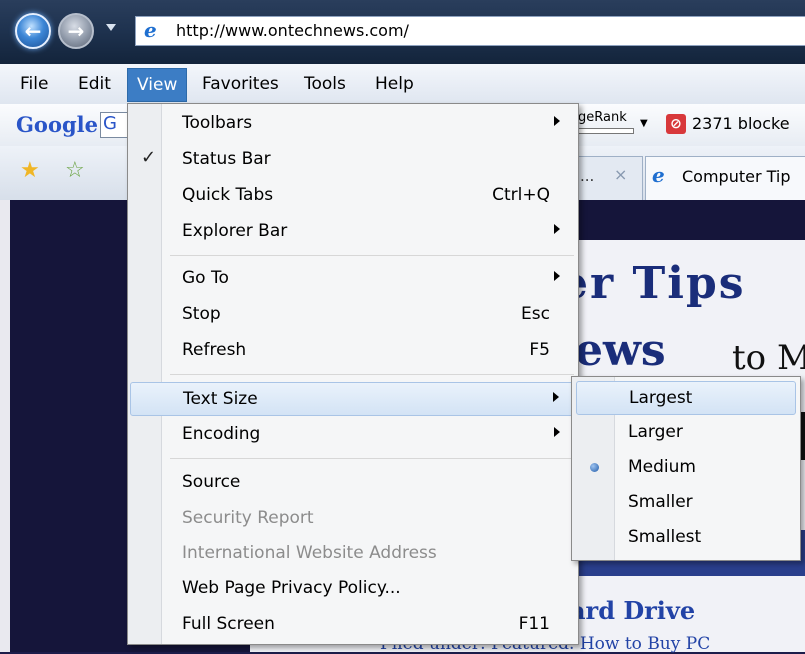 The image size is (805, 654). Describe the element at coordinates (292, 30) in the screenshot. I see `address-url: http://www.ontechnews.com/` at that location.